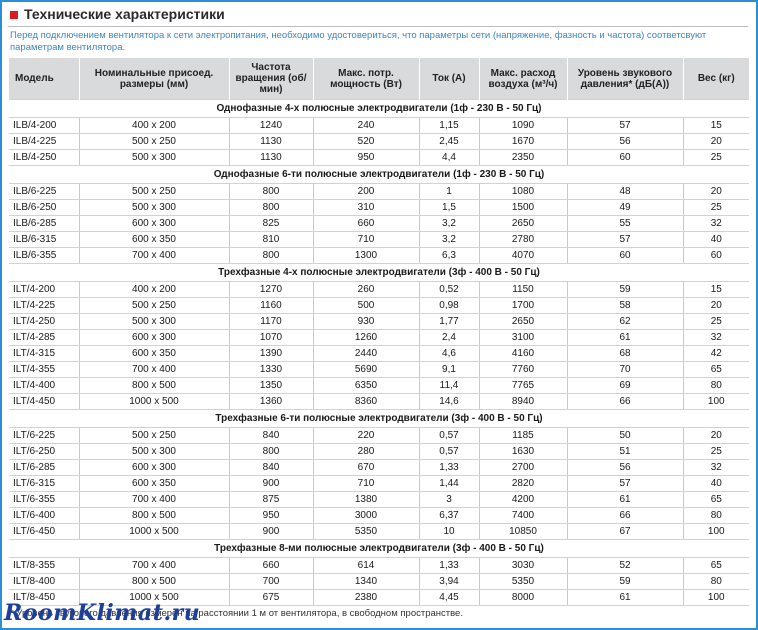  What do you see at coordinates (366, 565) in the screenshot?
I see `table-cell: 614` at bounding box center [366, 565].